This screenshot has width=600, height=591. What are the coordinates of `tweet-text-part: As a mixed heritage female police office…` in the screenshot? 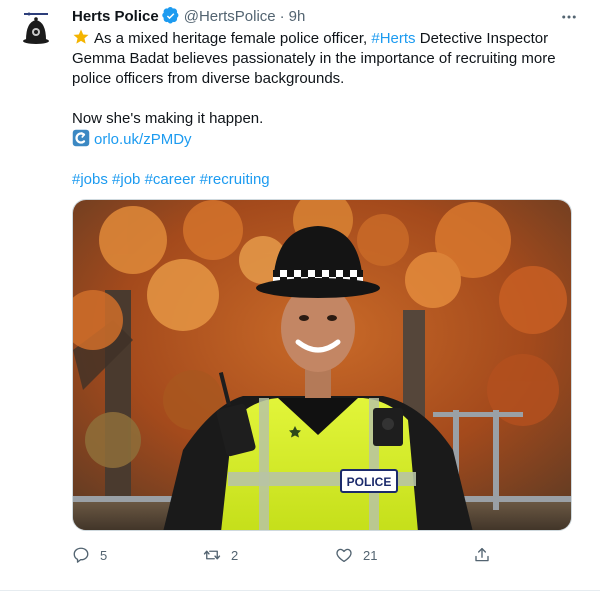 It's located at (231, 38).